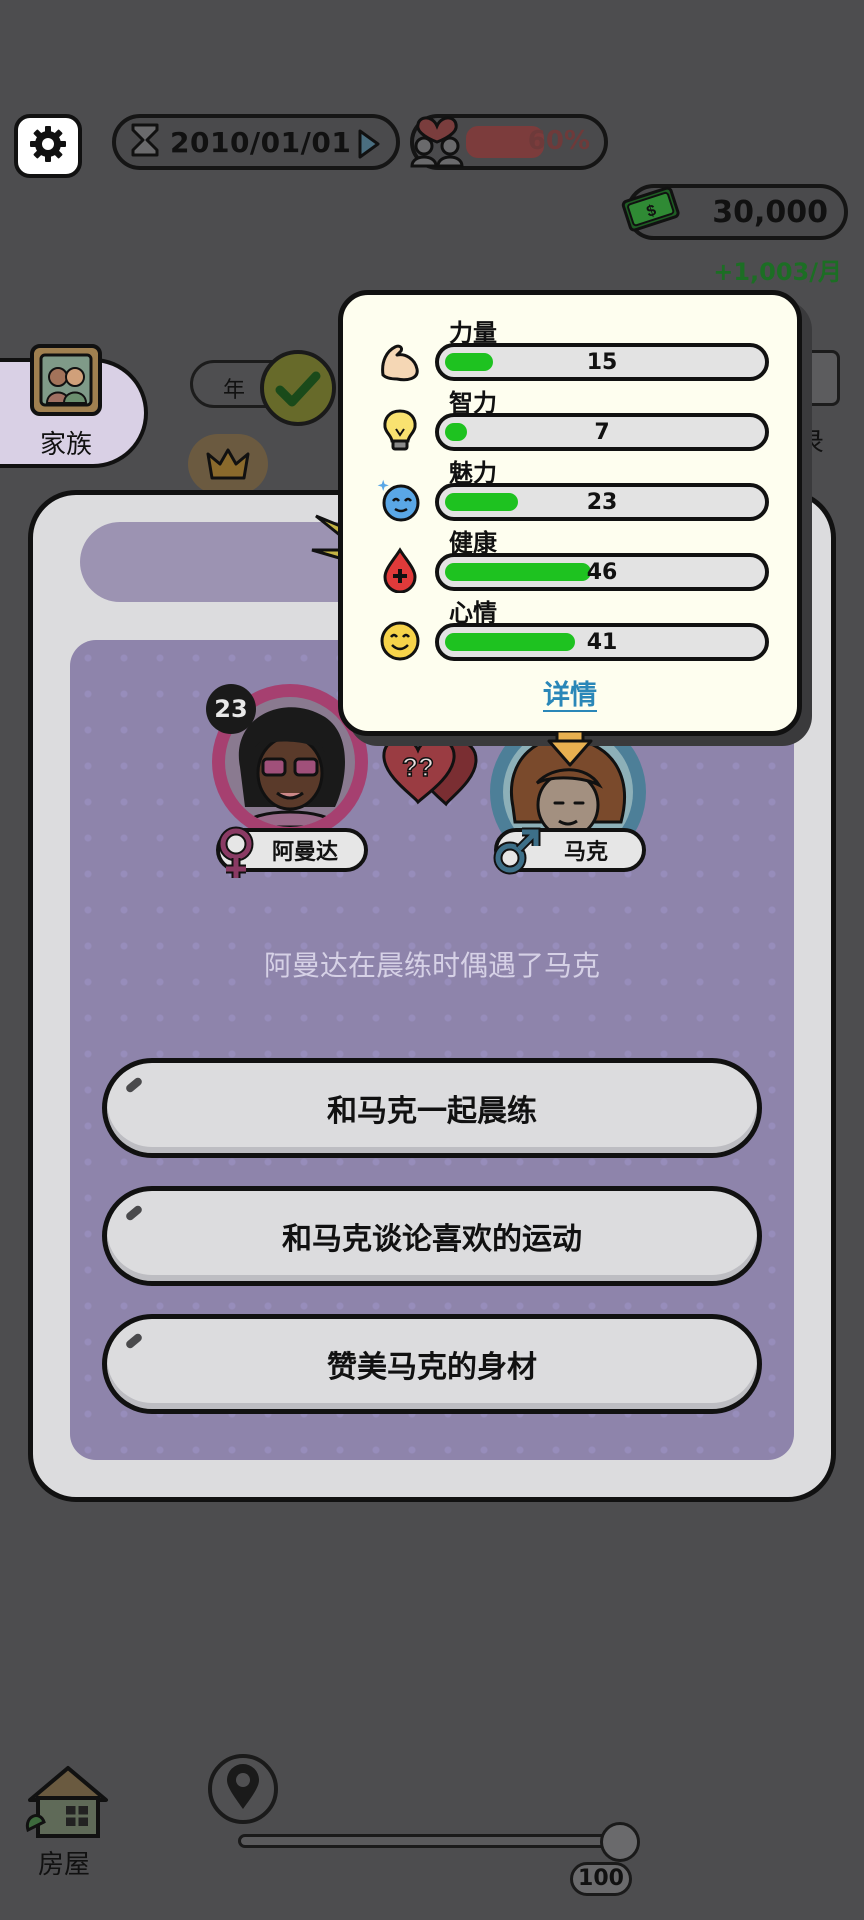 The image size is (864, 1920). I want to click on gear-icon, so click(48, 146).